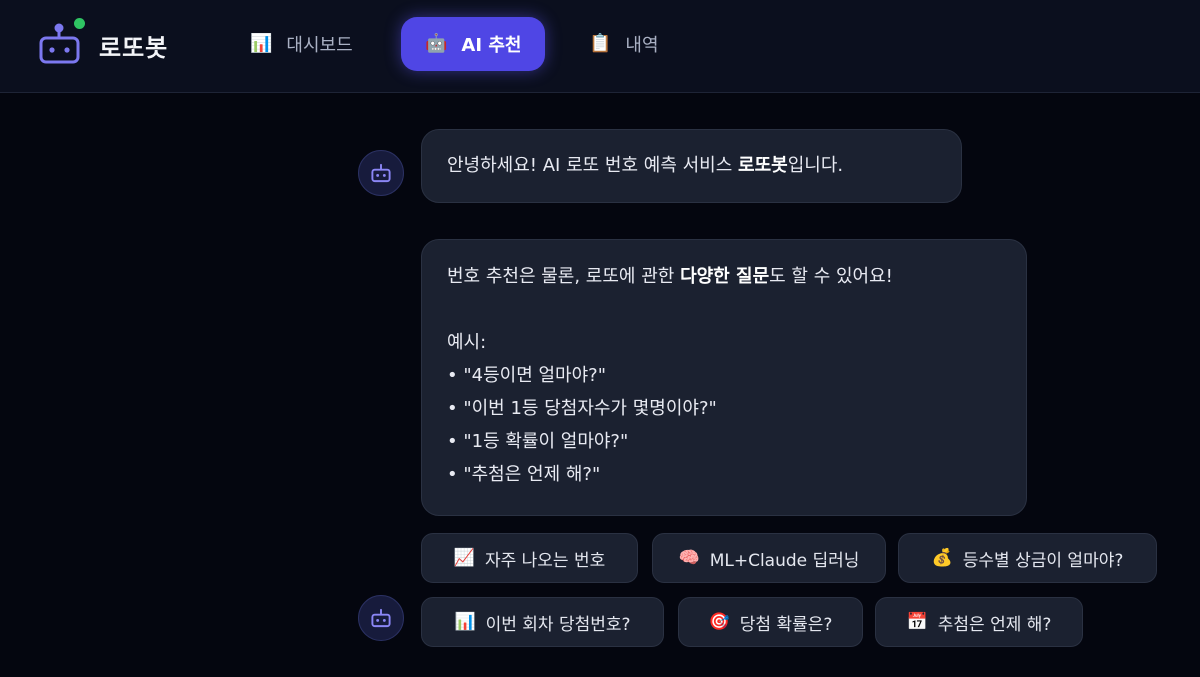 Image resolution: width=1200 pixels, height=677 pixels. I want to click on intro-spacer, so click(724, 309).